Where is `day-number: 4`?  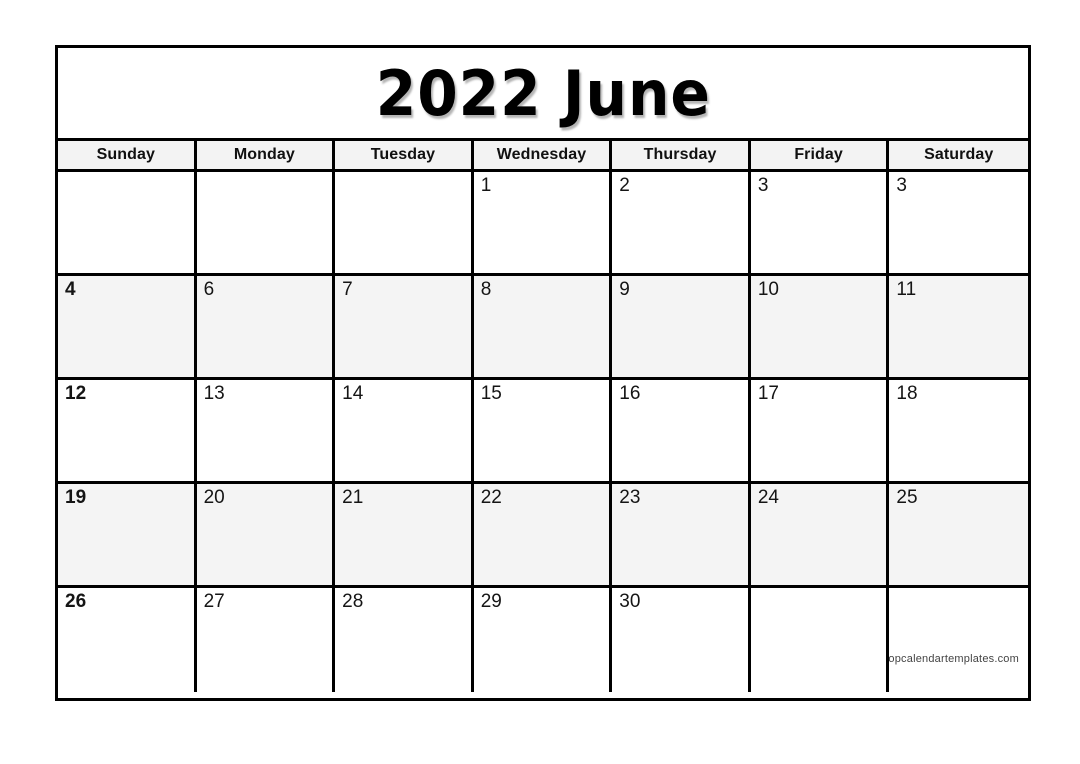 day-number: 4 is located at coordinates (70, 289).